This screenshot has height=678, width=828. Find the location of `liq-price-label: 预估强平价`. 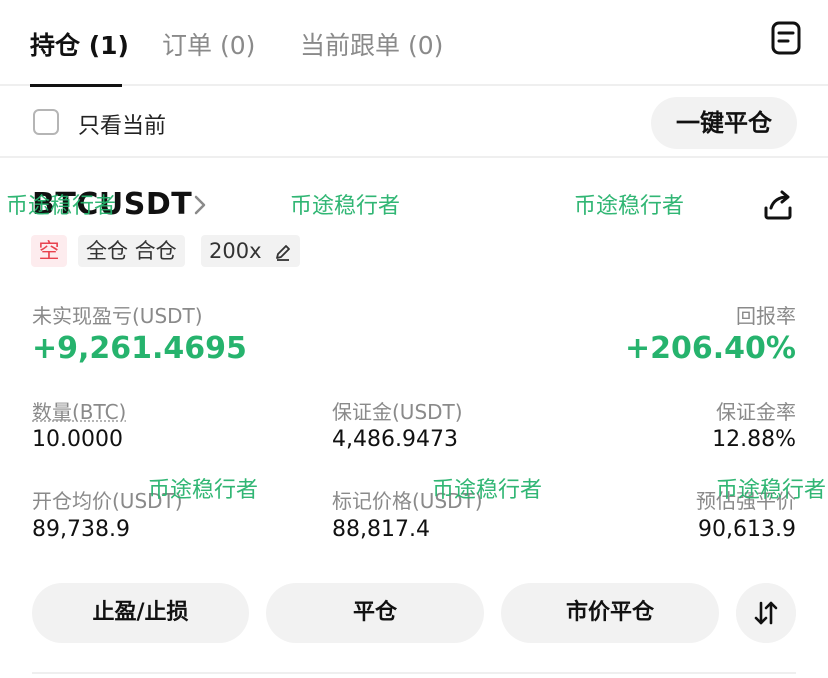

liq-price-label: 预估强平价 is located at coordinates (746, 501).